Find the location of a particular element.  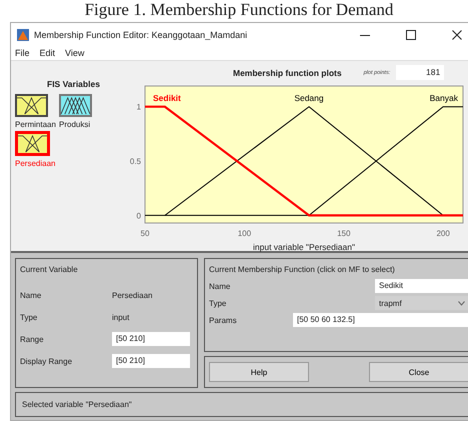

plot-title: Membership function plots is located at coordinates (287, 73).